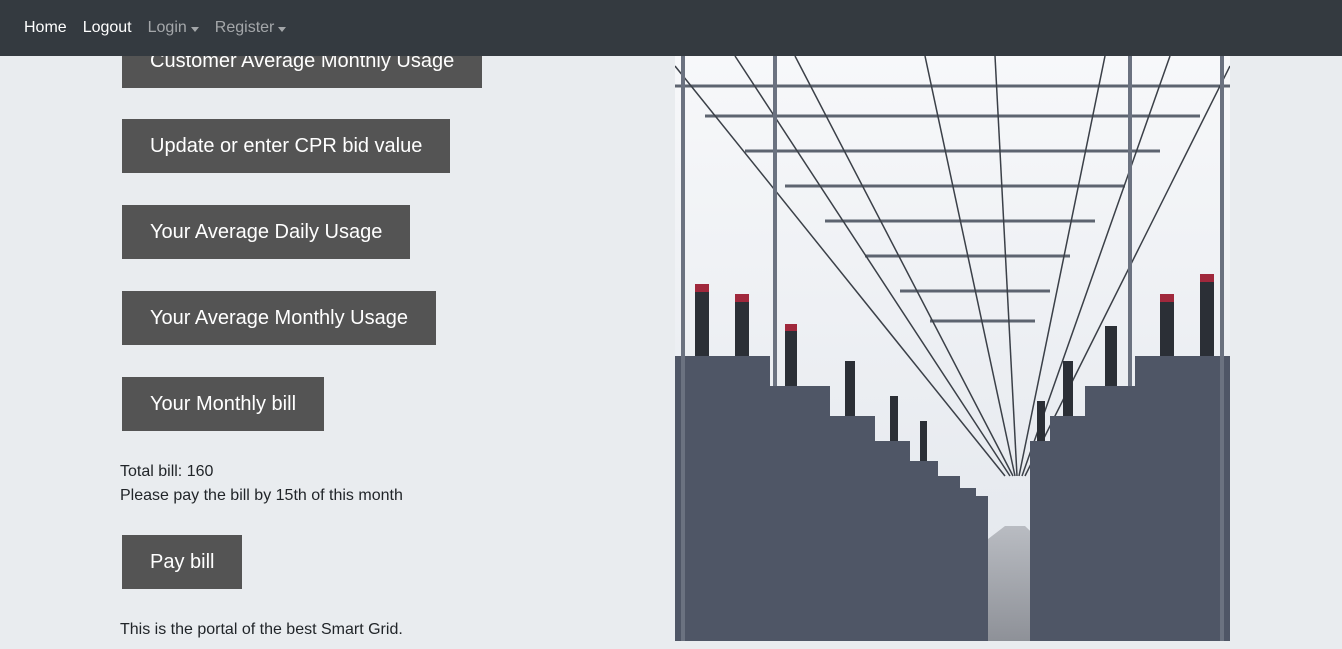 Image resolution: width=1342 pixels, height=649 pixels. I want to click on nav-register-label: Register, so click(244, 27).